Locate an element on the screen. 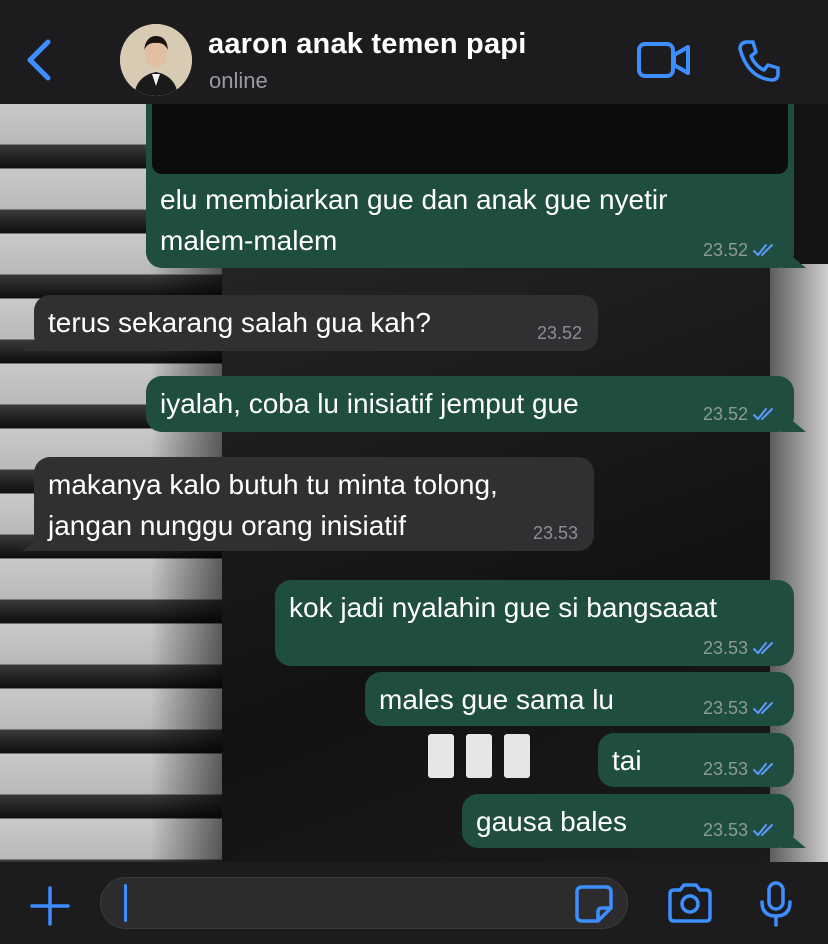  image-message-thumbnail is located at coordinates (470, 139).